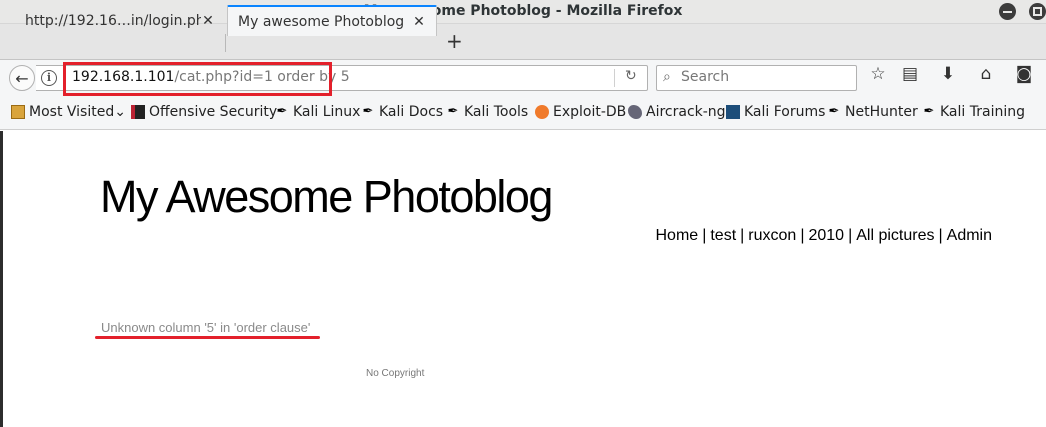 The height and width of the screenshot is (427, 1046). I want to click on bookmark-label: Kali Training, so click(982, 112).